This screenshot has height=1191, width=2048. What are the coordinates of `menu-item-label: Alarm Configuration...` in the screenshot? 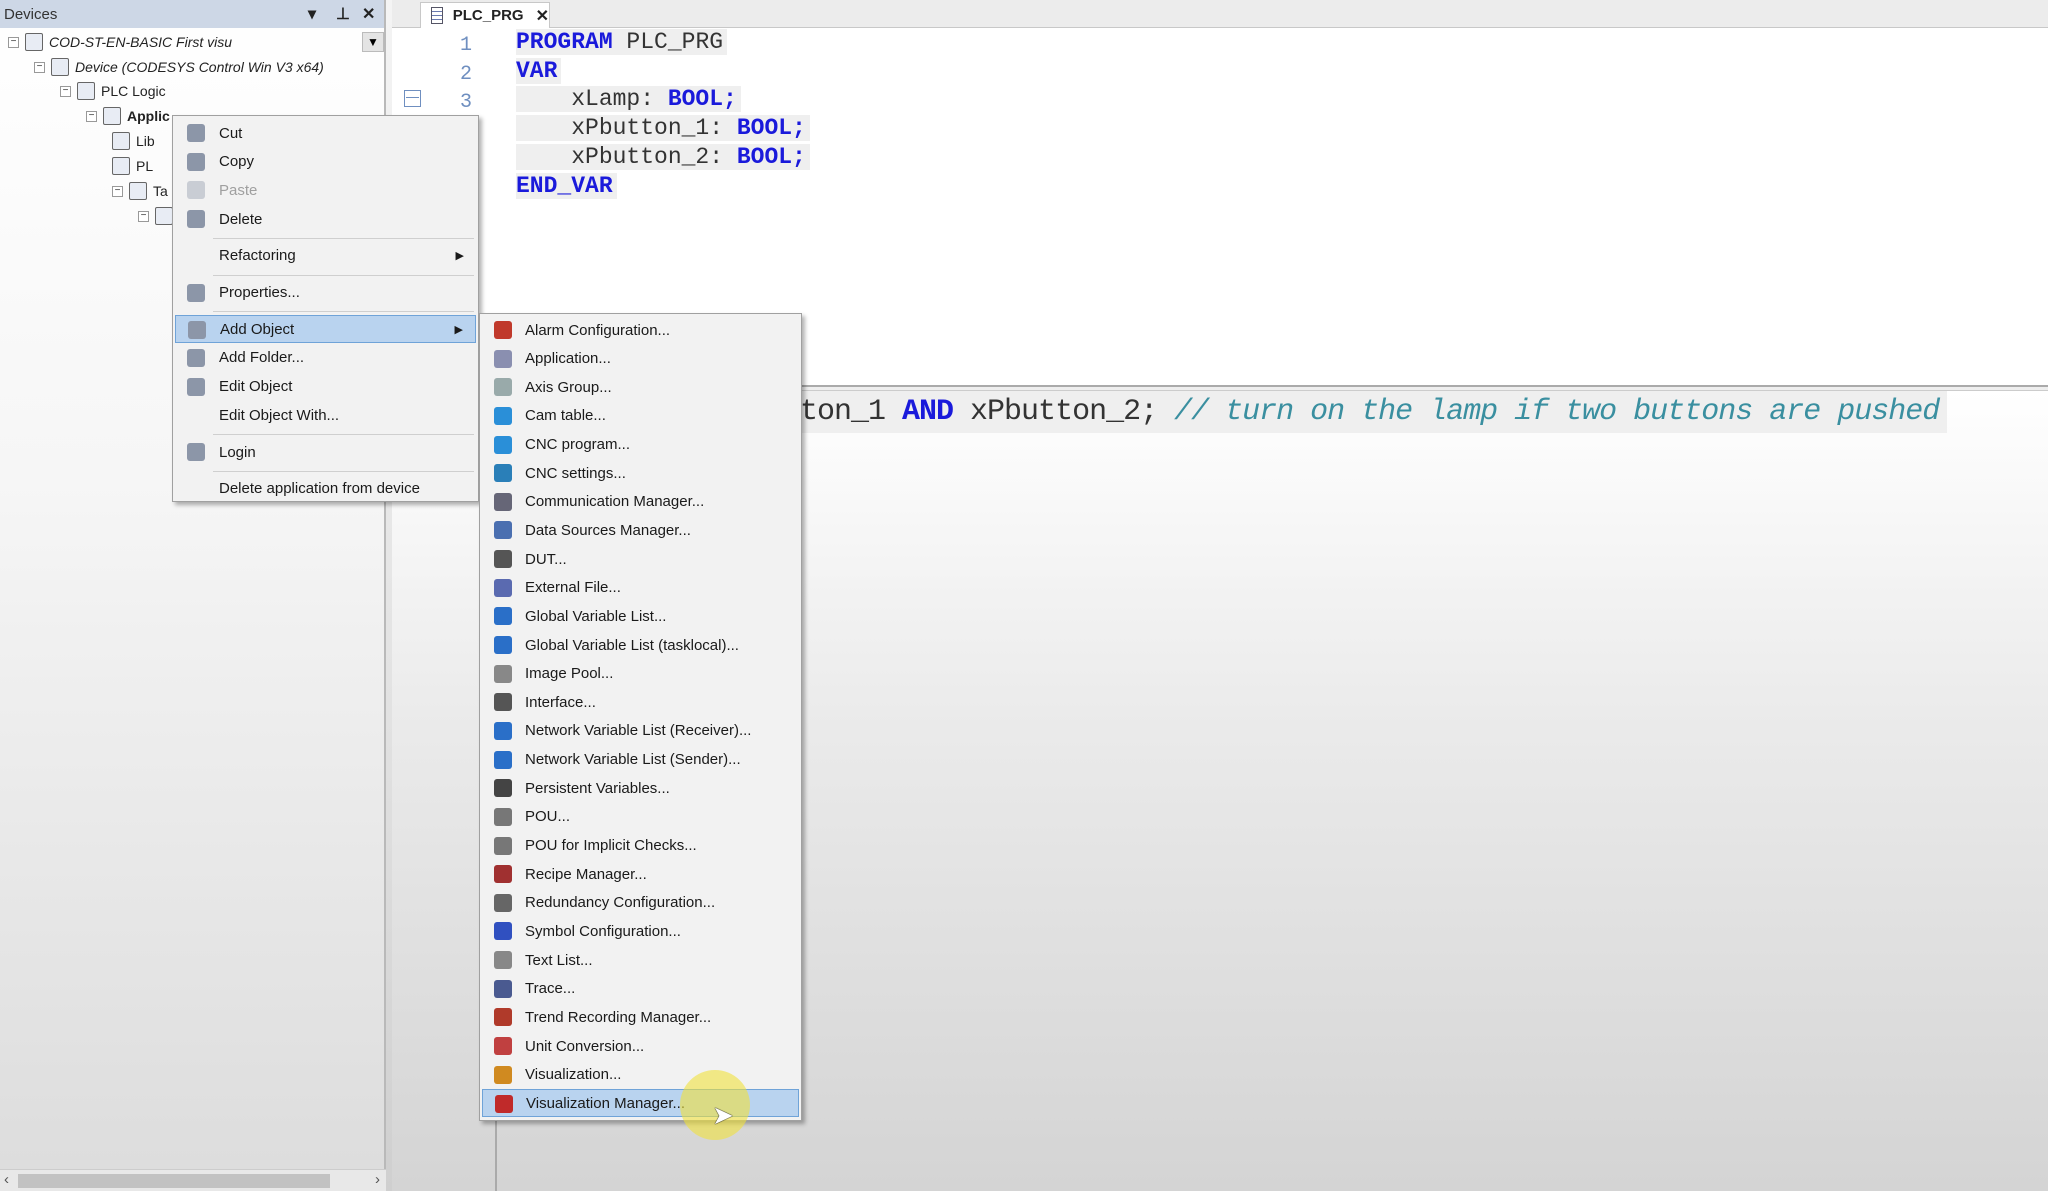 It's located at (598, 330).